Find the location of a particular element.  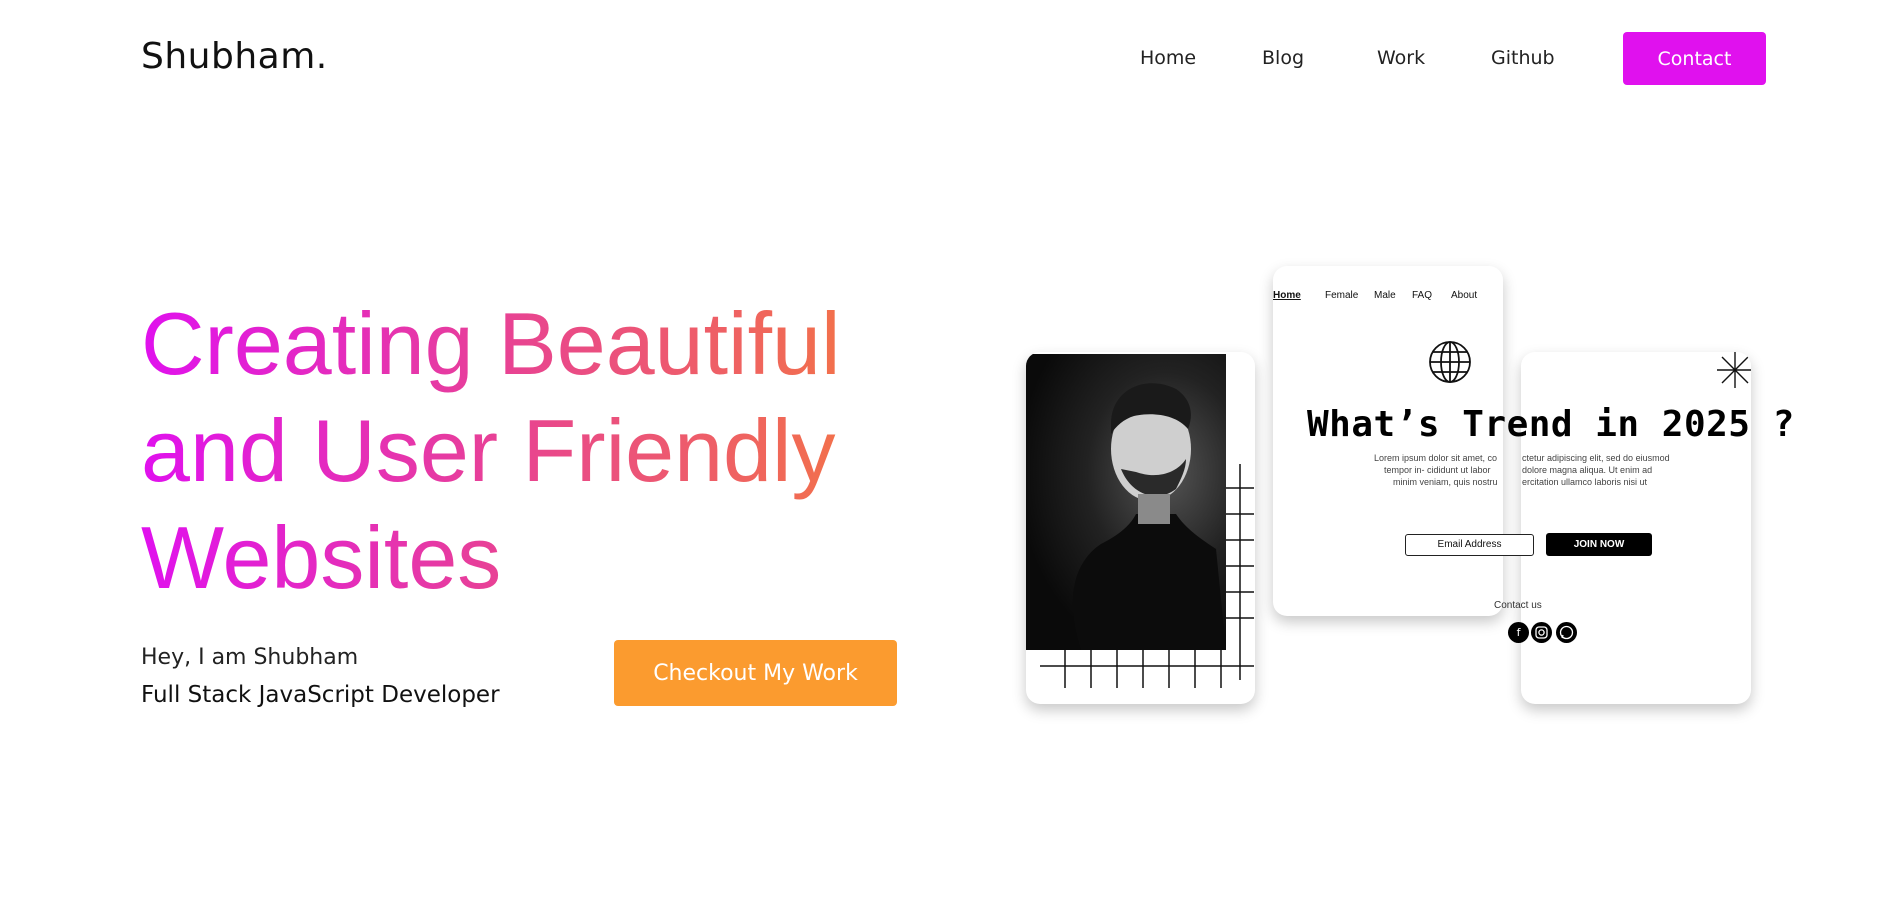

mini-nav-female: Female is located at coordinates (1342, 295).